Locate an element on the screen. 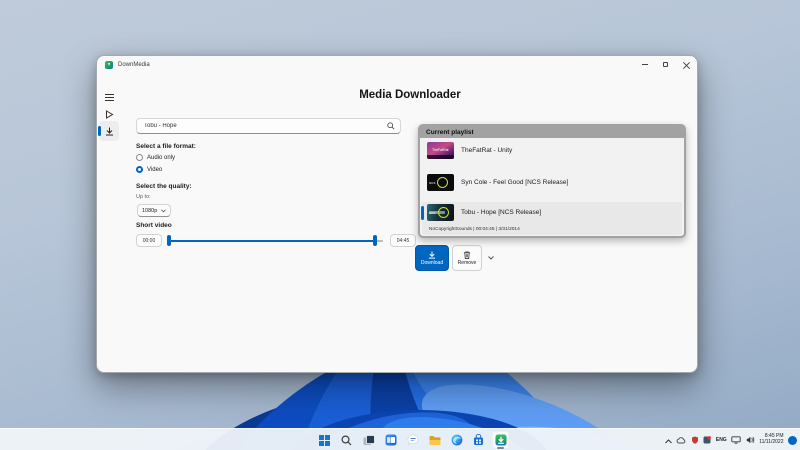 Image resolution: width=800 pixels, height=450 pixels. more-actions-button is located at coordinates (490, 258).